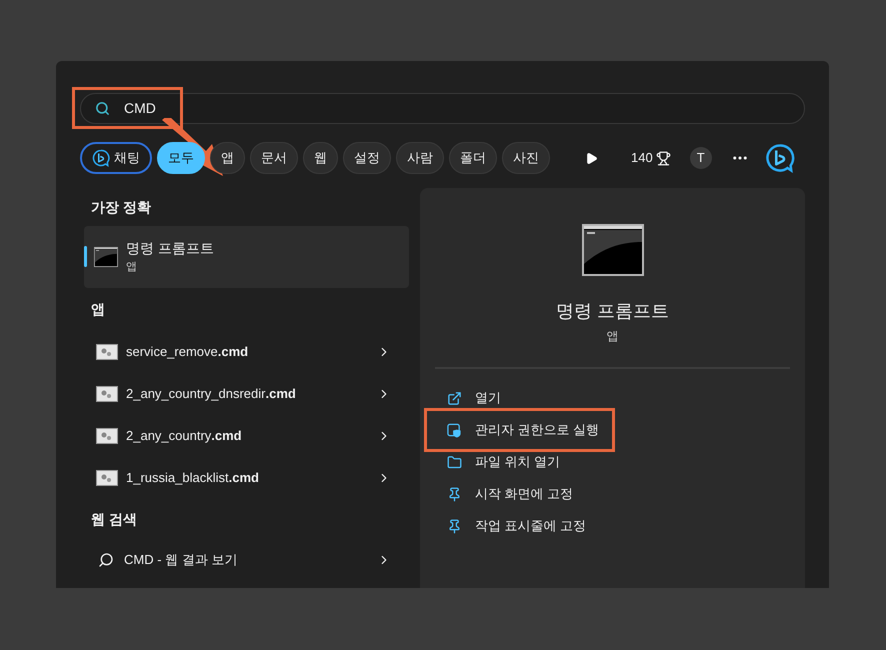 The width and height of the screenshot is (886, 650). I want to click on filter-tab: 채팅, so click(116, 158).